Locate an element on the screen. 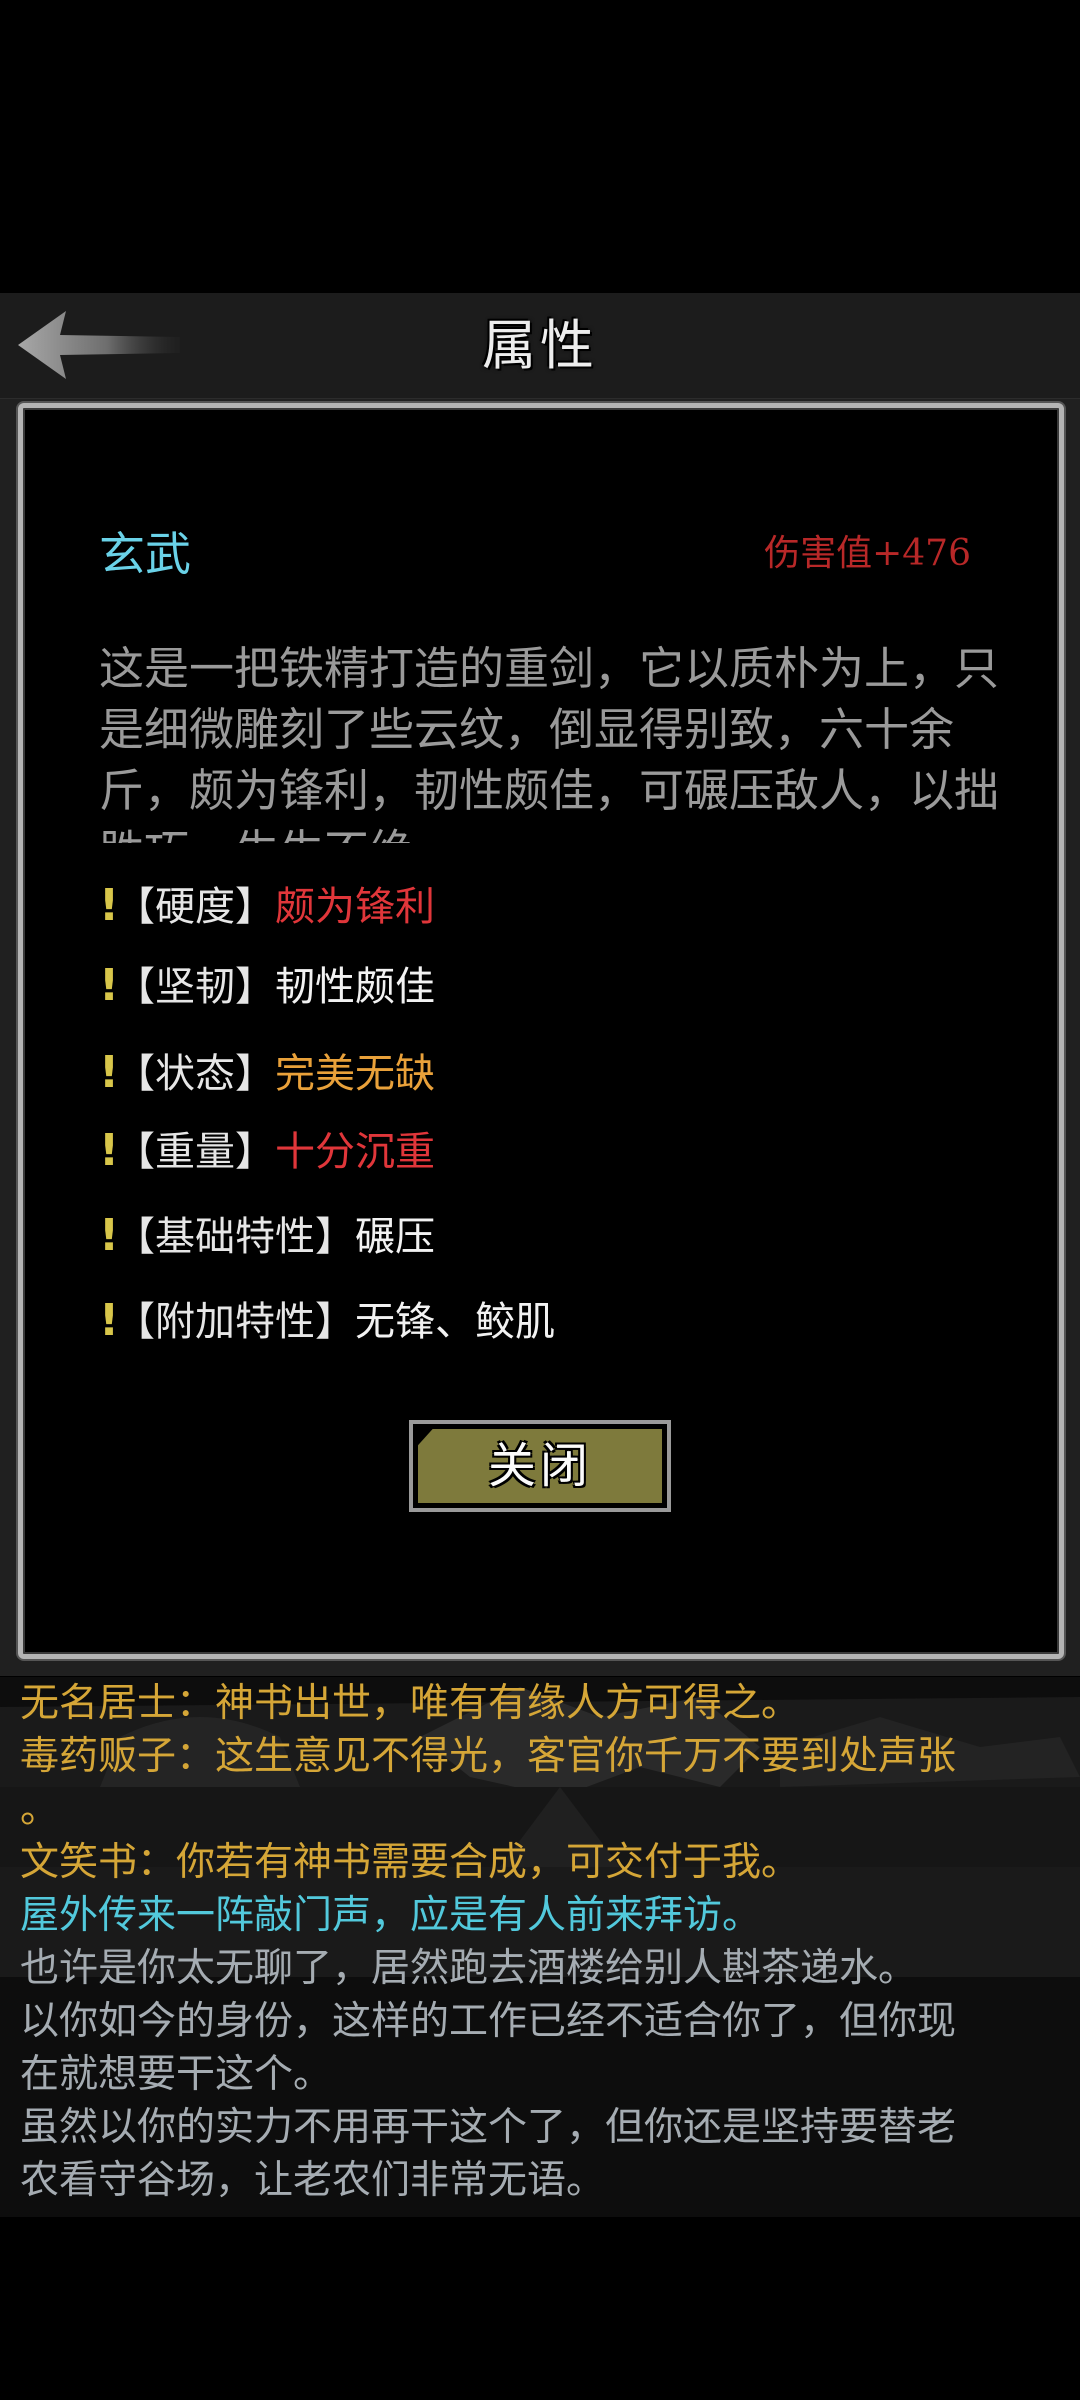 Image resolution: width=1080 pixels, height=2400 pixels. attribute-row-hardness: !【硬度】颇为锋利 is located at coordinates (267, 906).